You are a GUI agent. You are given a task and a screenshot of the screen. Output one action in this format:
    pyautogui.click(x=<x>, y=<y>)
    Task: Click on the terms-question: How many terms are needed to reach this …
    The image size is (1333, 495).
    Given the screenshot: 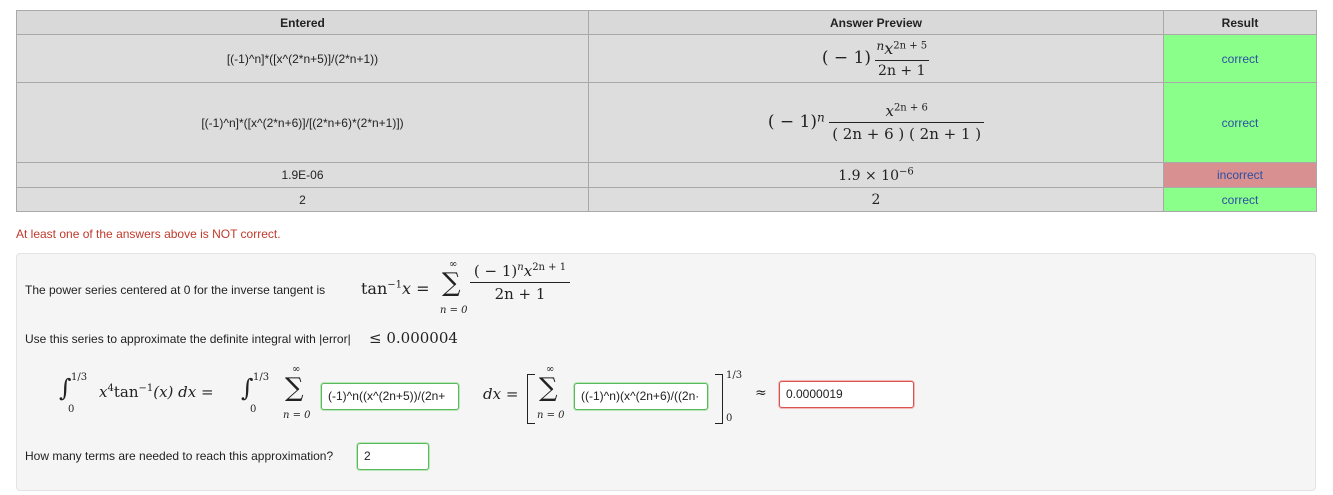 What is the action you would take?
    pyautogui.click(x=179, y=456)
    